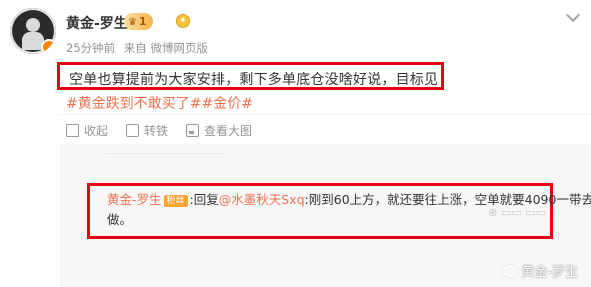  Describe the element at coordinates (132, 22) in the screenshot. I see `crown-icon: ♛` at that location.